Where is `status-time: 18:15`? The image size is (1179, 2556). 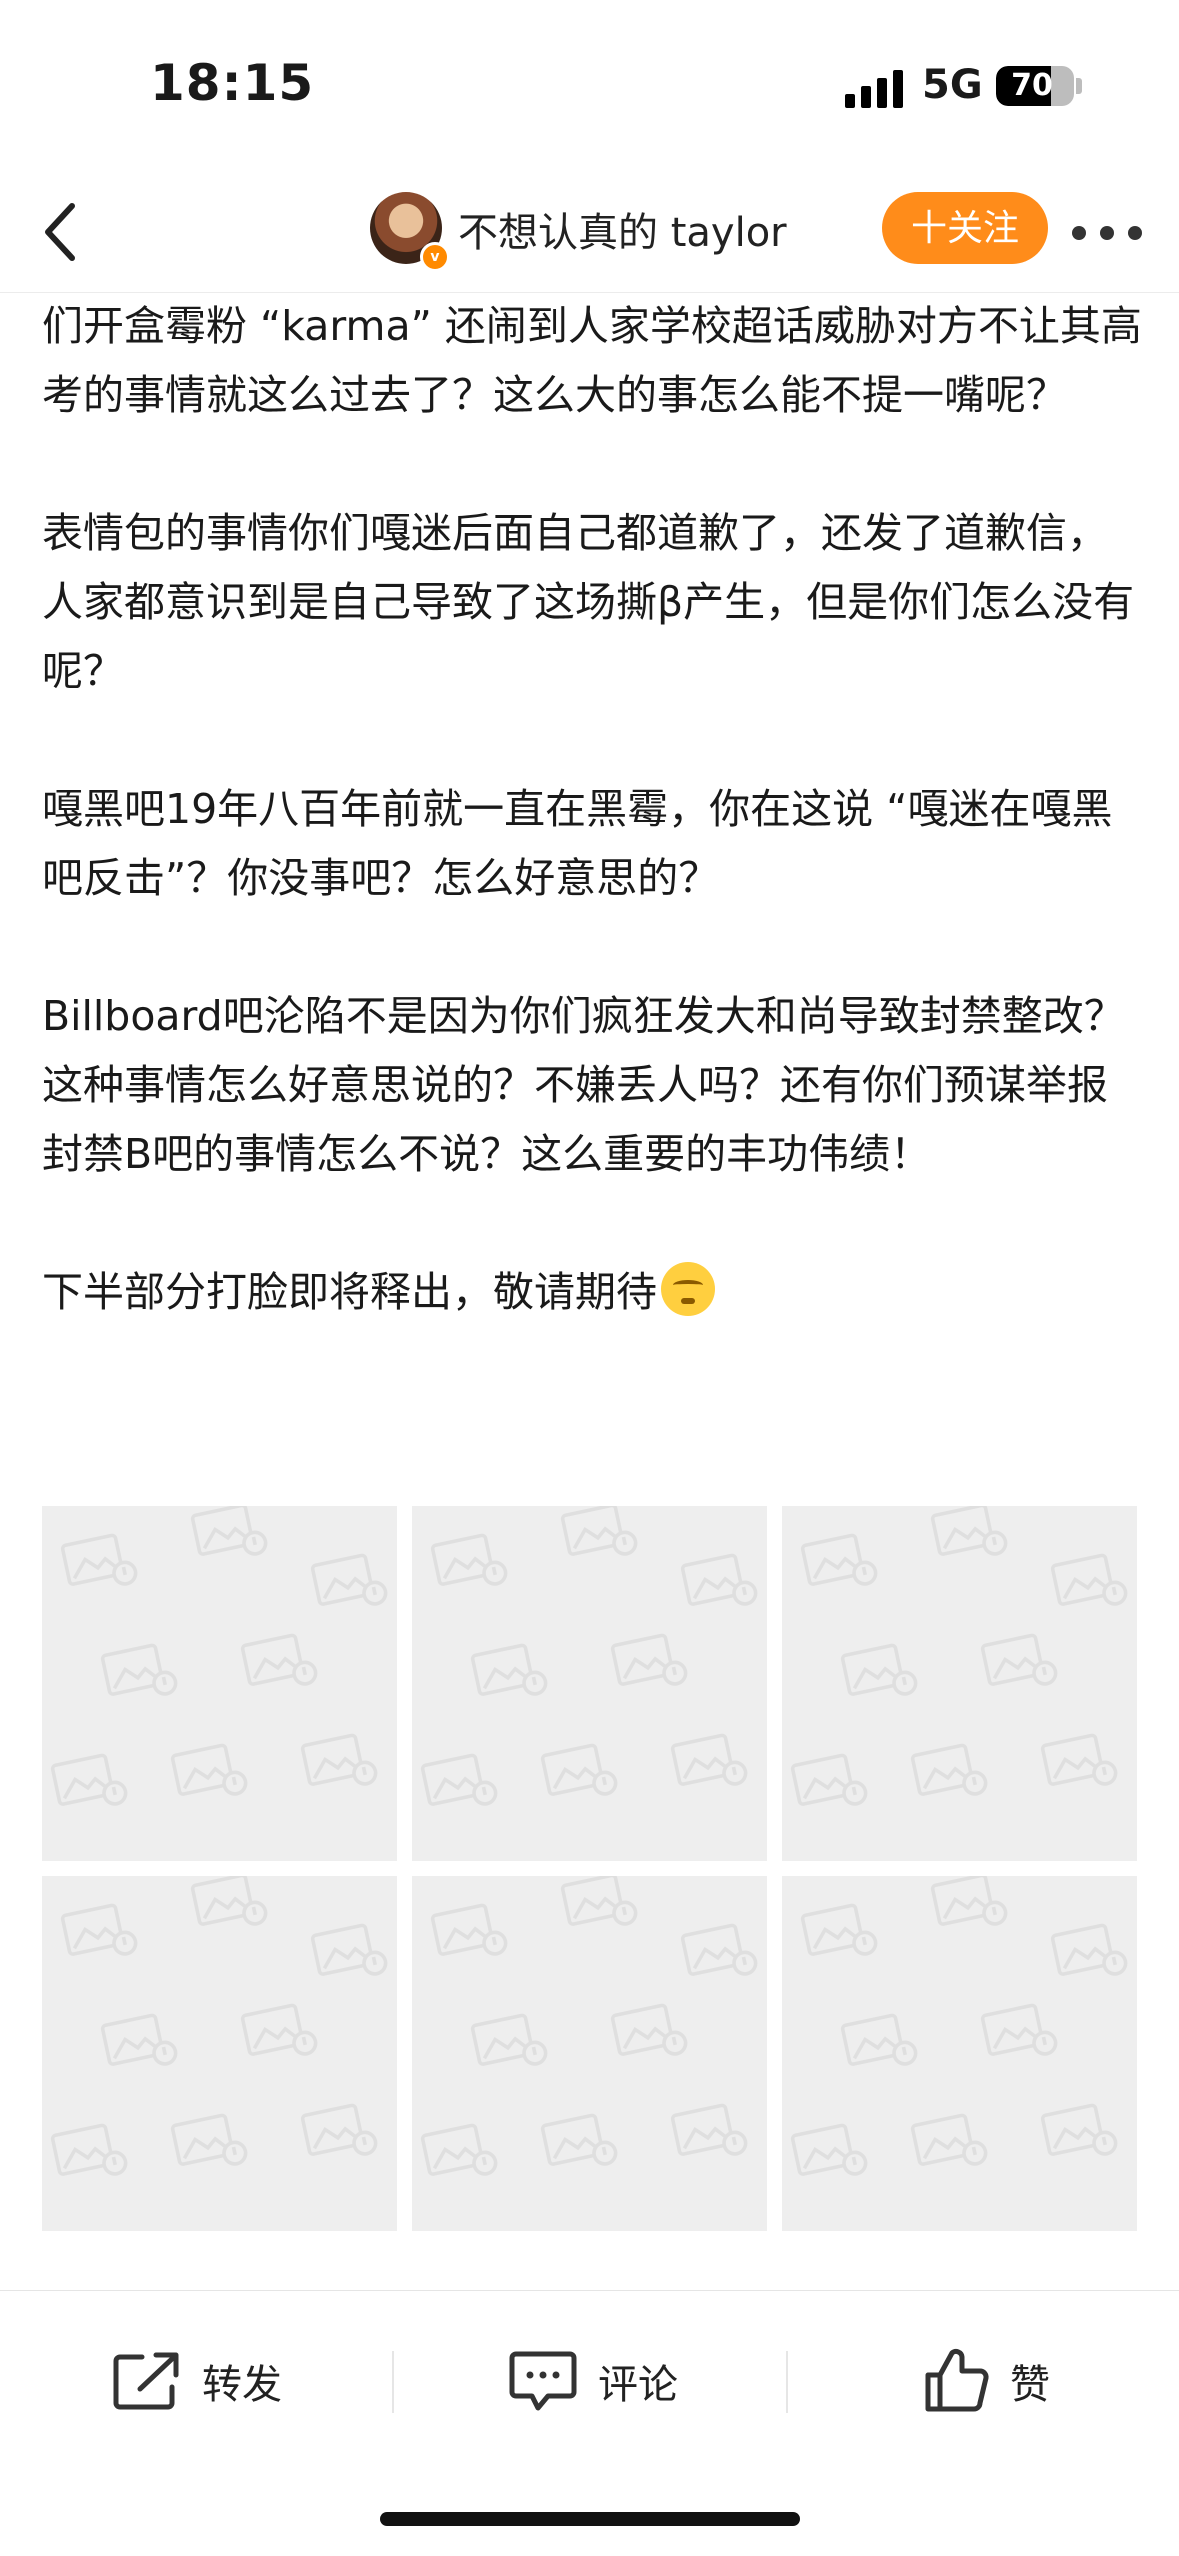 status-time: 18:15 is located at coordinates (232, 83).